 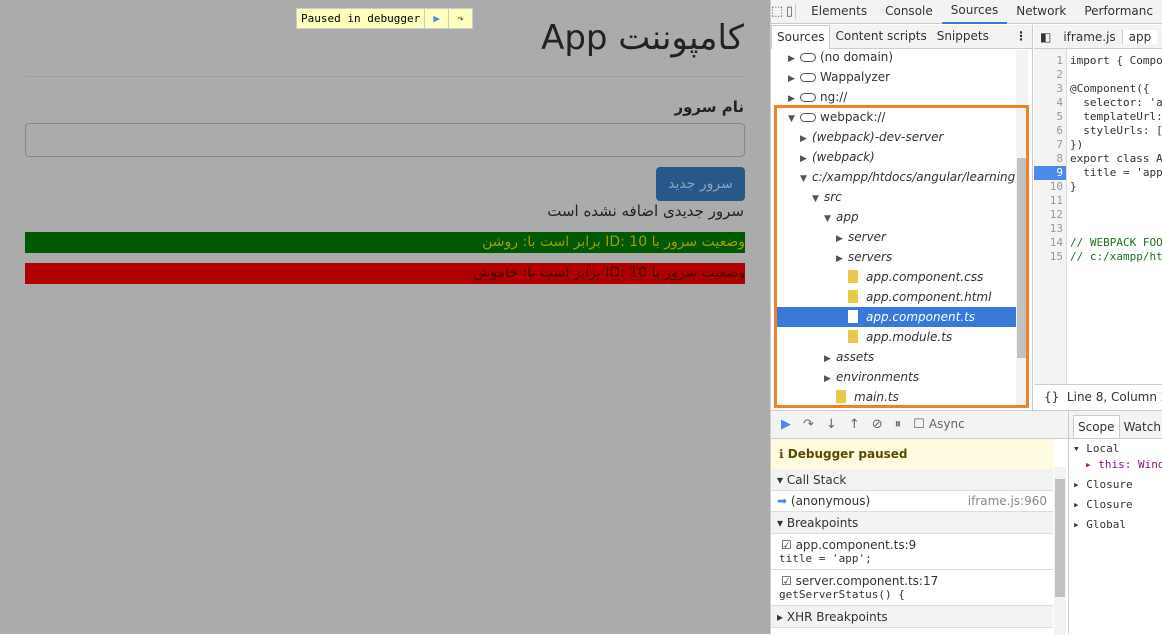 I want to click on nav-tab-content-scripts: Content scripts, so click(x=880, y=36).